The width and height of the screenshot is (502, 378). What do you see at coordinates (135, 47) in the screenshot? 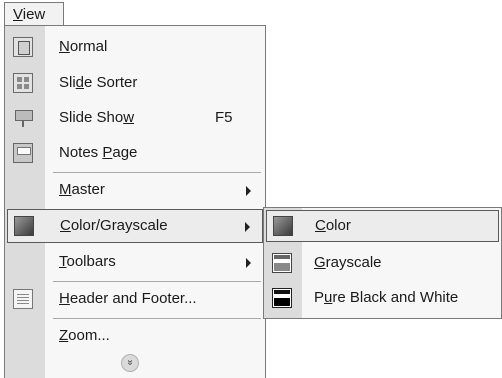
I see `menu-item-normal: Normal` at bounding box center [135, 47].